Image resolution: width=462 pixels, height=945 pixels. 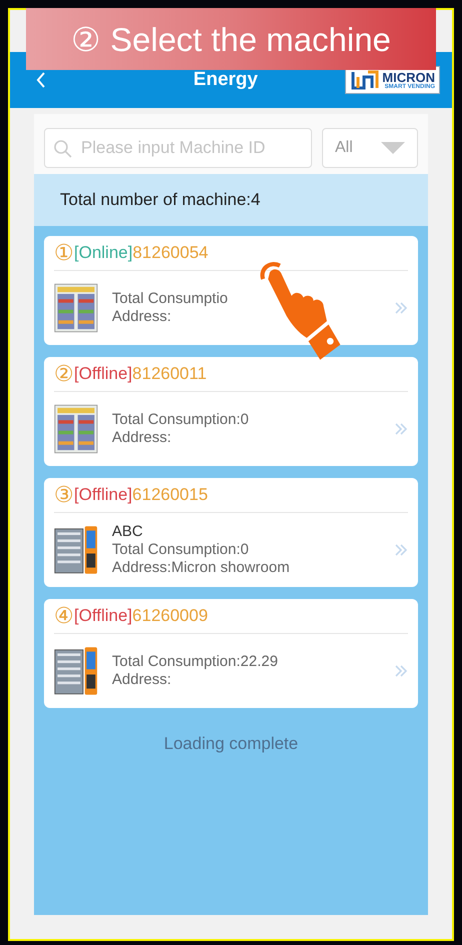 I want to click on back-icon, so click(x=41, y=80).